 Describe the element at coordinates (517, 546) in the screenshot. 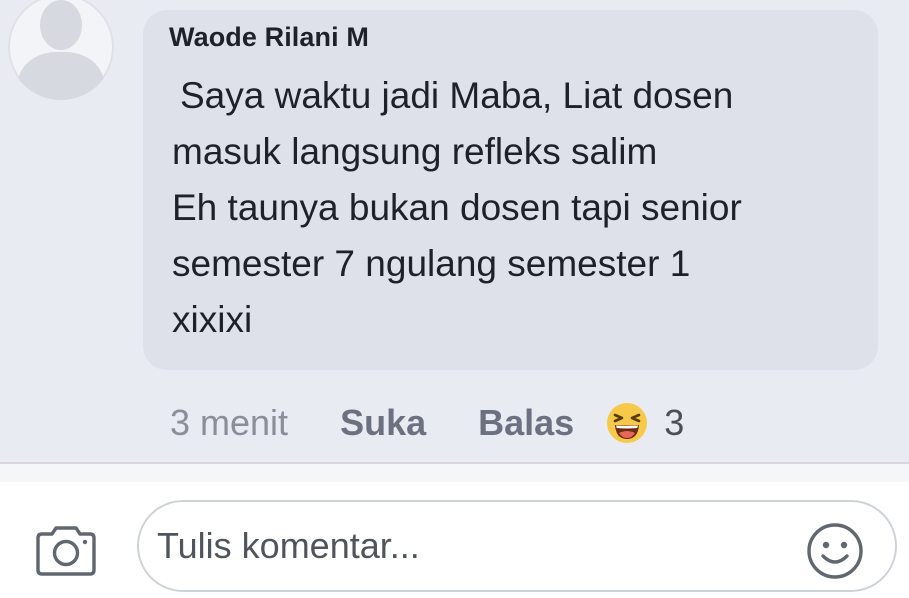

I see `comment-input` at that location.